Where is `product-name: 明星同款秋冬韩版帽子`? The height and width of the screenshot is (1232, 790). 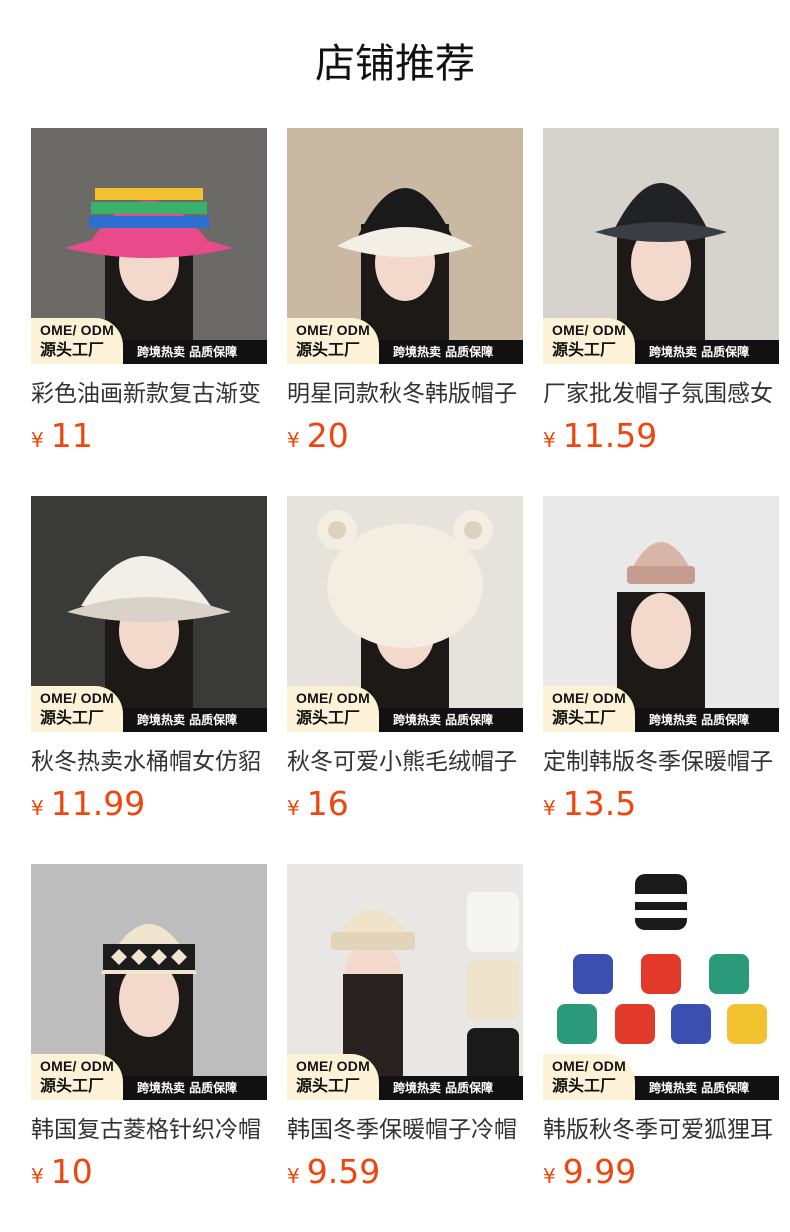
product-name: 明星同款秋冬韩版帽子 is located at coordinates (405, 394).